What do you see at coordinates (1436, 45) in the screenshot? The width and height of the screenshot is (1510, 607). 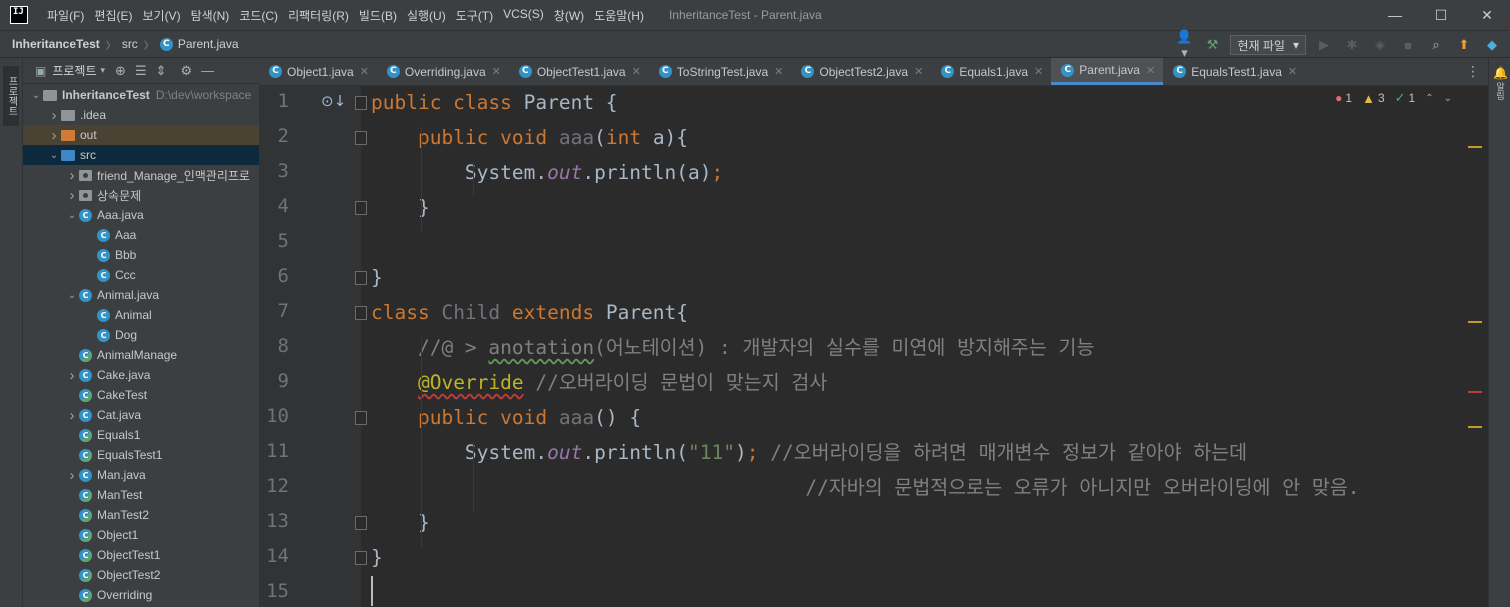 I see `search-icon: ⌕` at bounding box center [1436, 45].